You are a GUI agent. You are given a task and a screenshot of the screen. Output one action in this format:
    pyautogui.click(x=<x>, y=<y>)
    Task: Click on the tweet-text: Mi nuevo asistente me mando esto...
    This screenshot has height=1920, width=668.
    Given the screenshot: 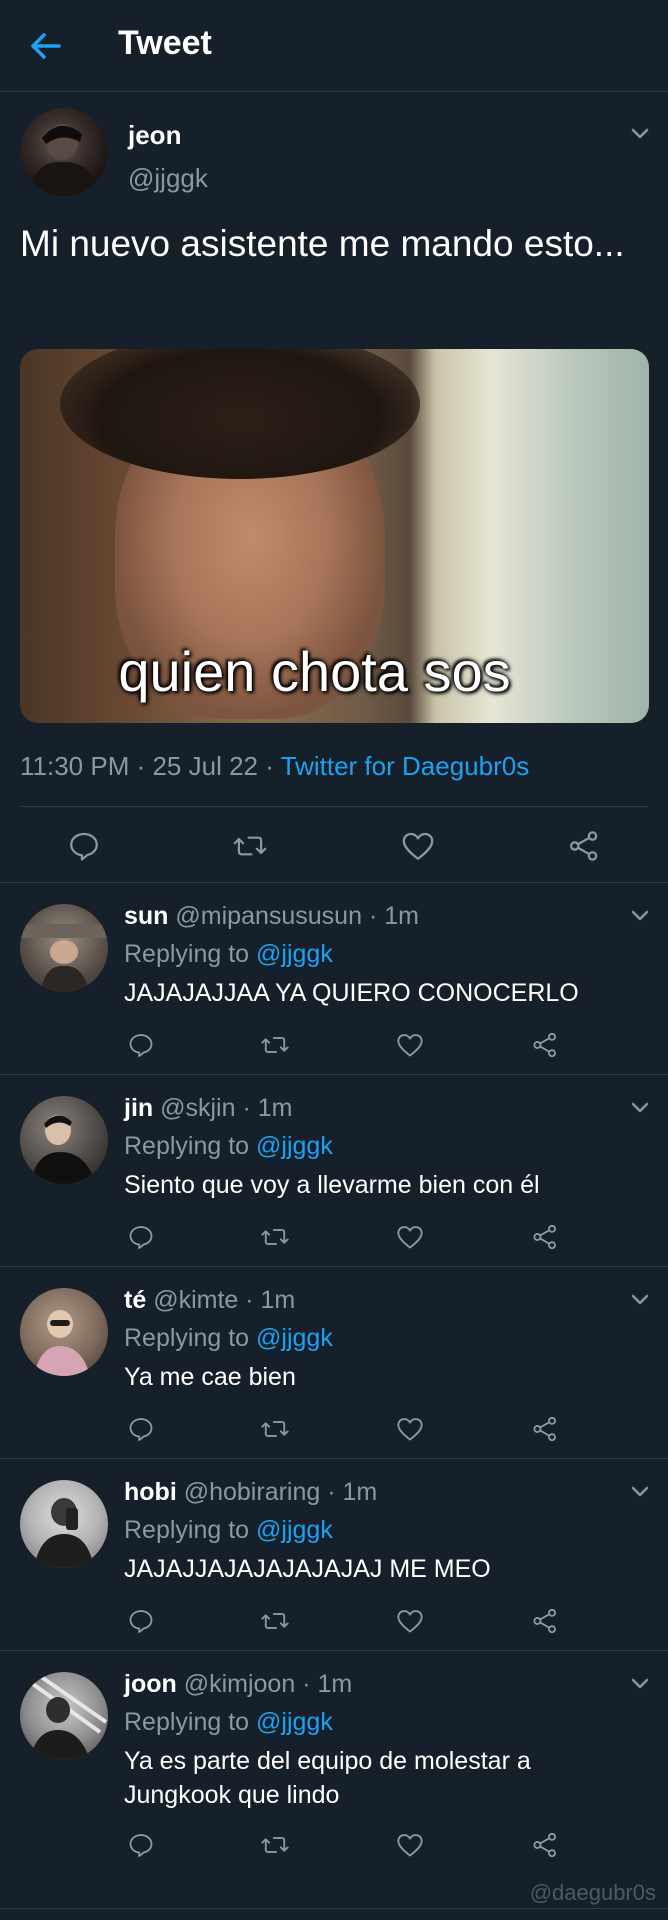 What is the action you would take?
    pyautogui.click(x=322, y=243)
    